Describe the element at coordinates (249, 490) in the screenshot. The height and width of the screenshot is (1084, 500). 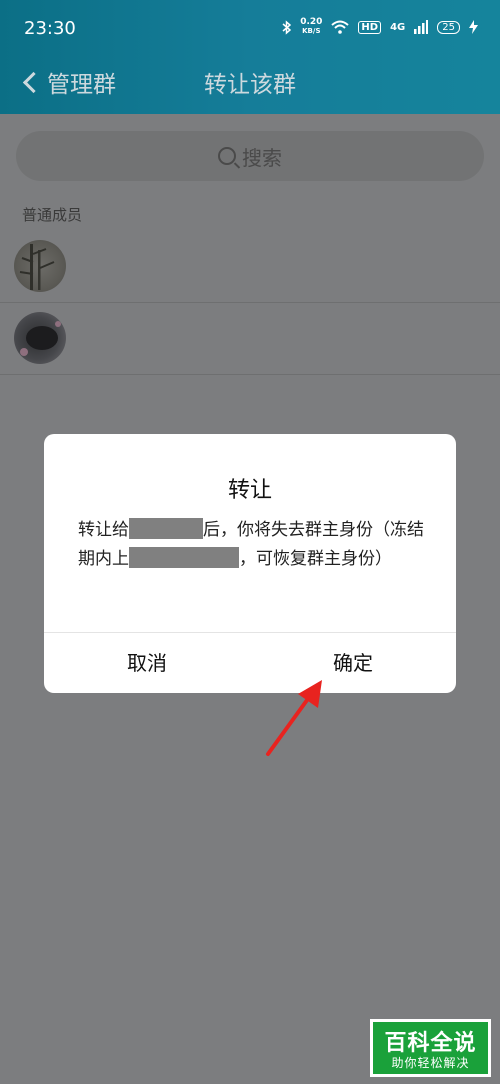
I see `dialog-title: 转让` at that location.